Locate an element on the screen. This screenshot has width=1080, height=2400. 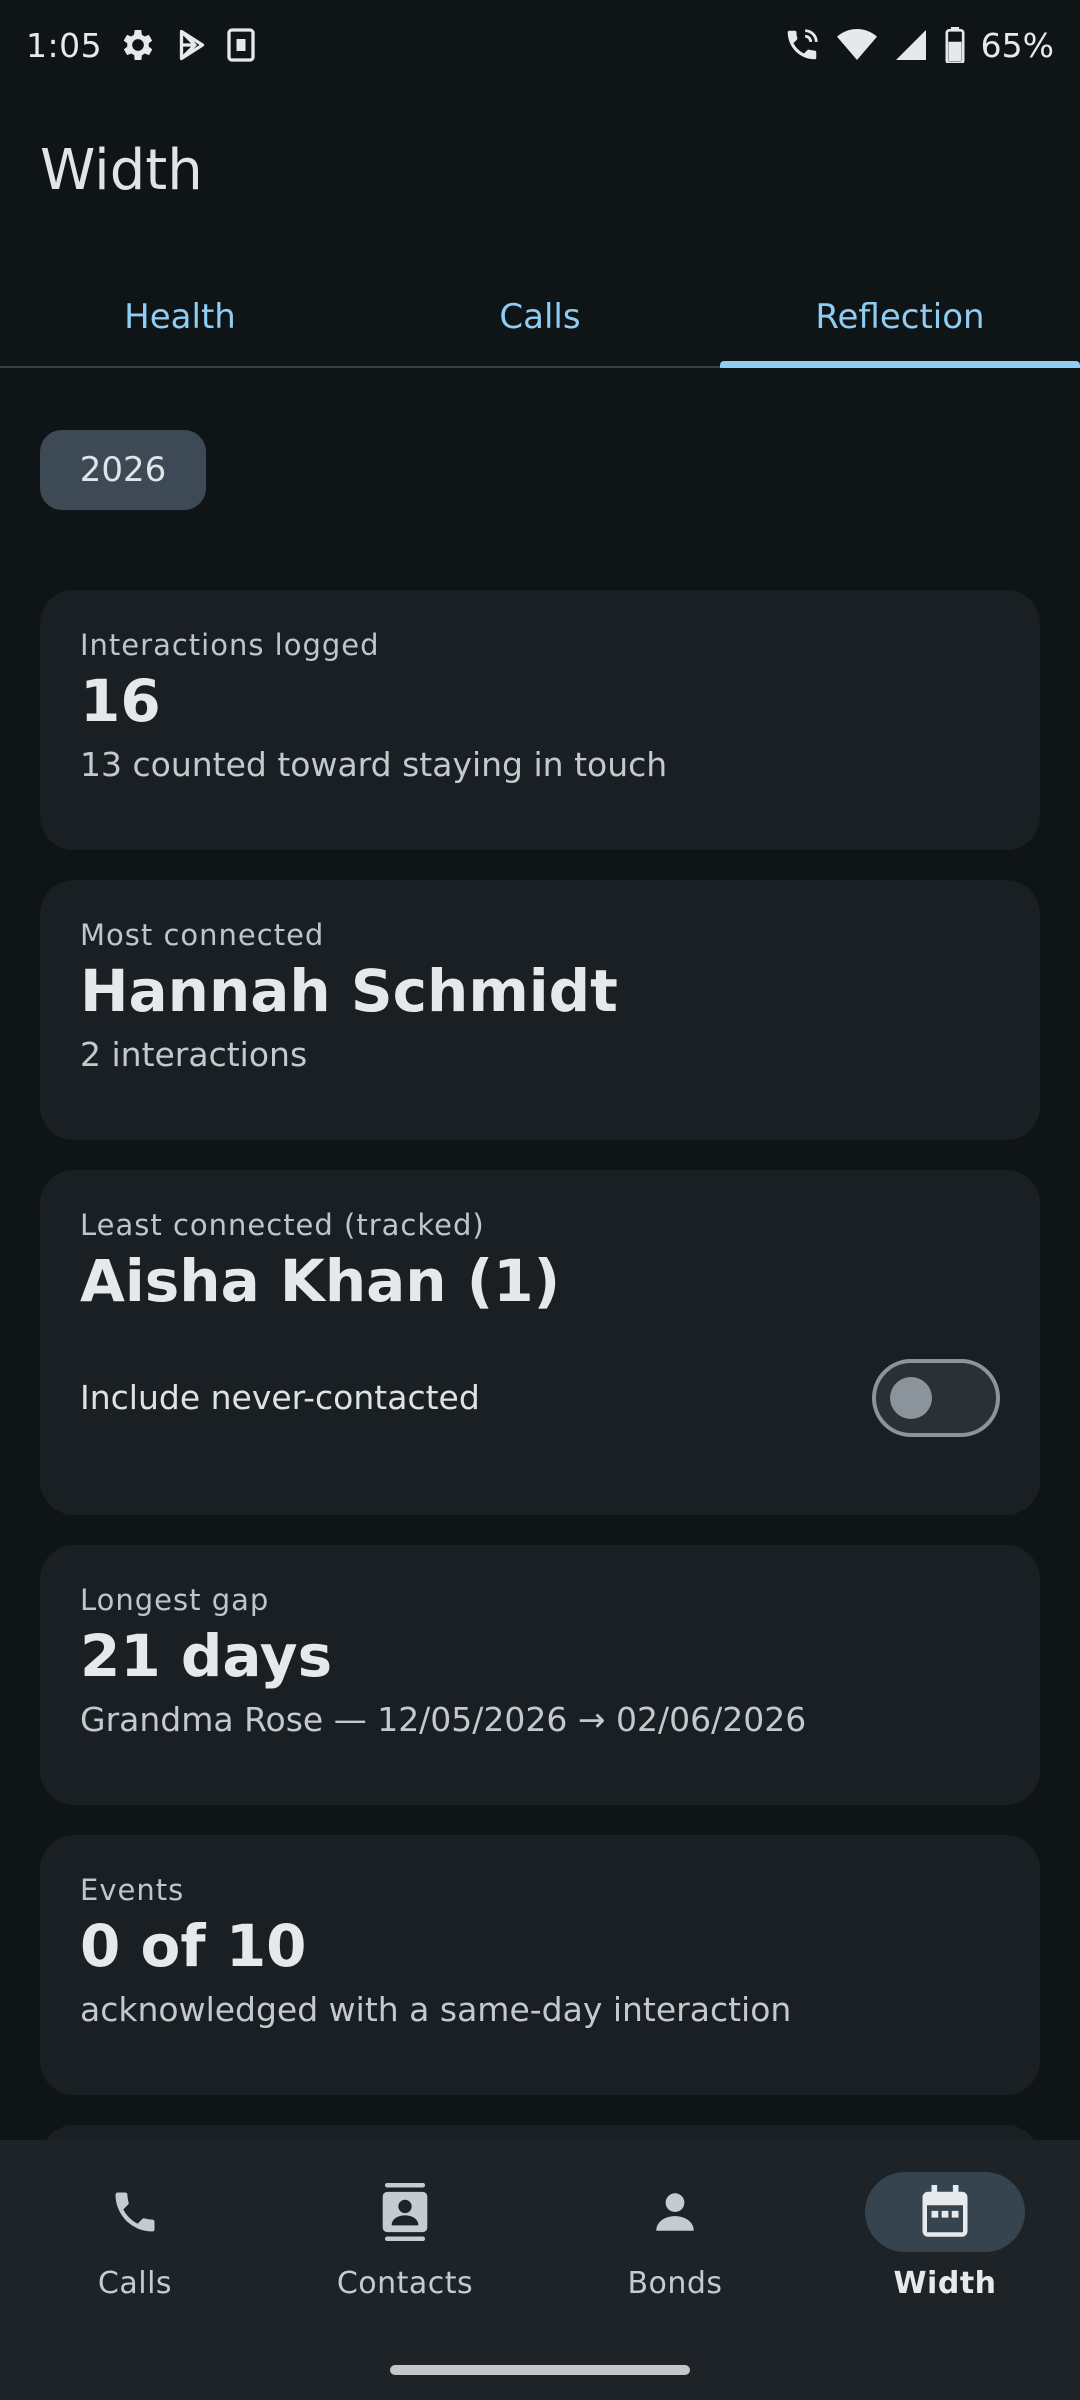
card-label: Events is located at coordinates (132, 1890).